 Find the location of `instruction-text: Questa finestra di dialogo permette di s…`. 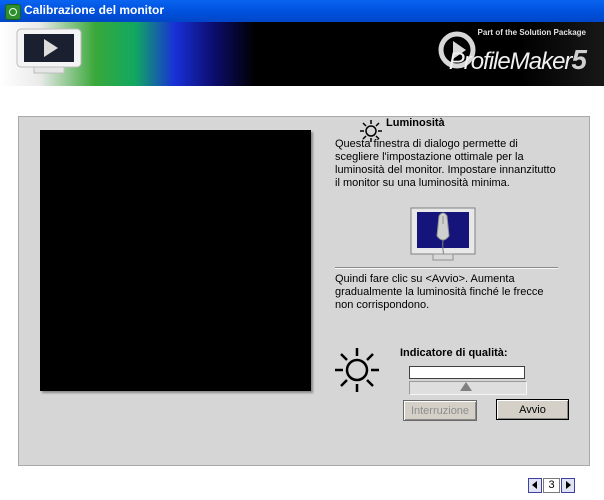

instruction-text: Questa finestra di dialogo permette di s… is located at coordinates (445, 163).